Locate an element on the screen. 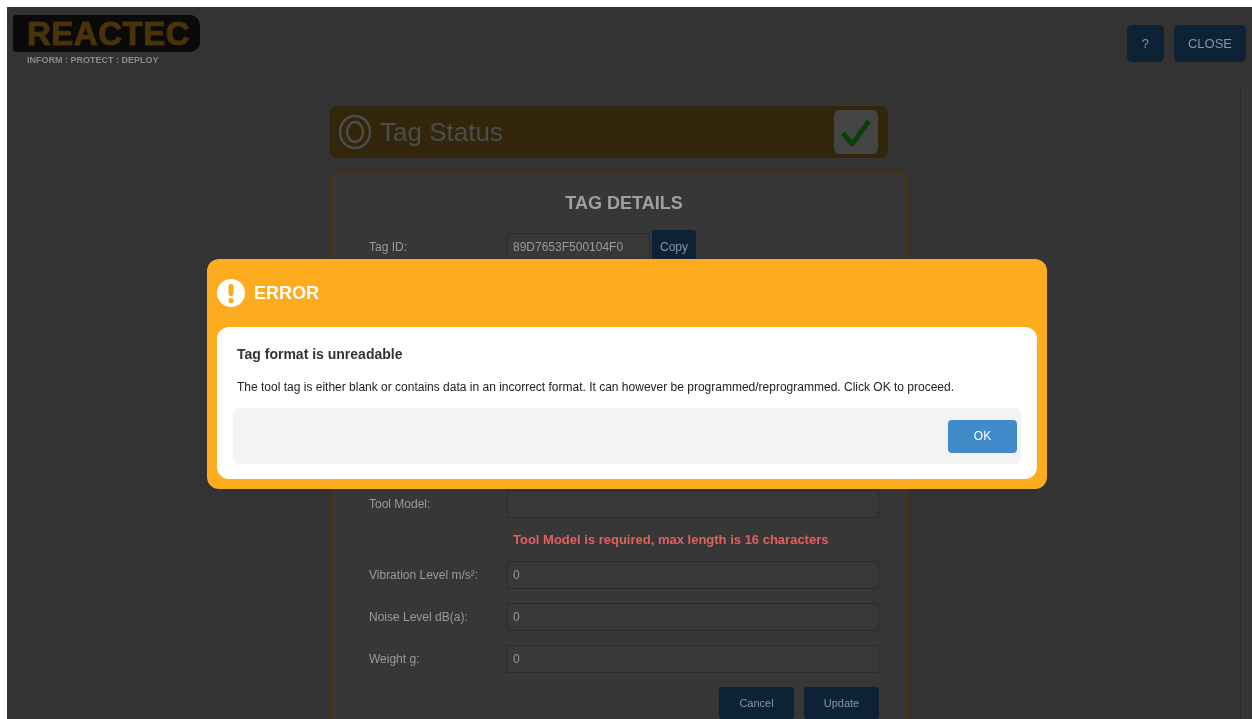 The width and height of the screenshot is (1252, 719). exclamation-icon is located at coordinates (231, 293).